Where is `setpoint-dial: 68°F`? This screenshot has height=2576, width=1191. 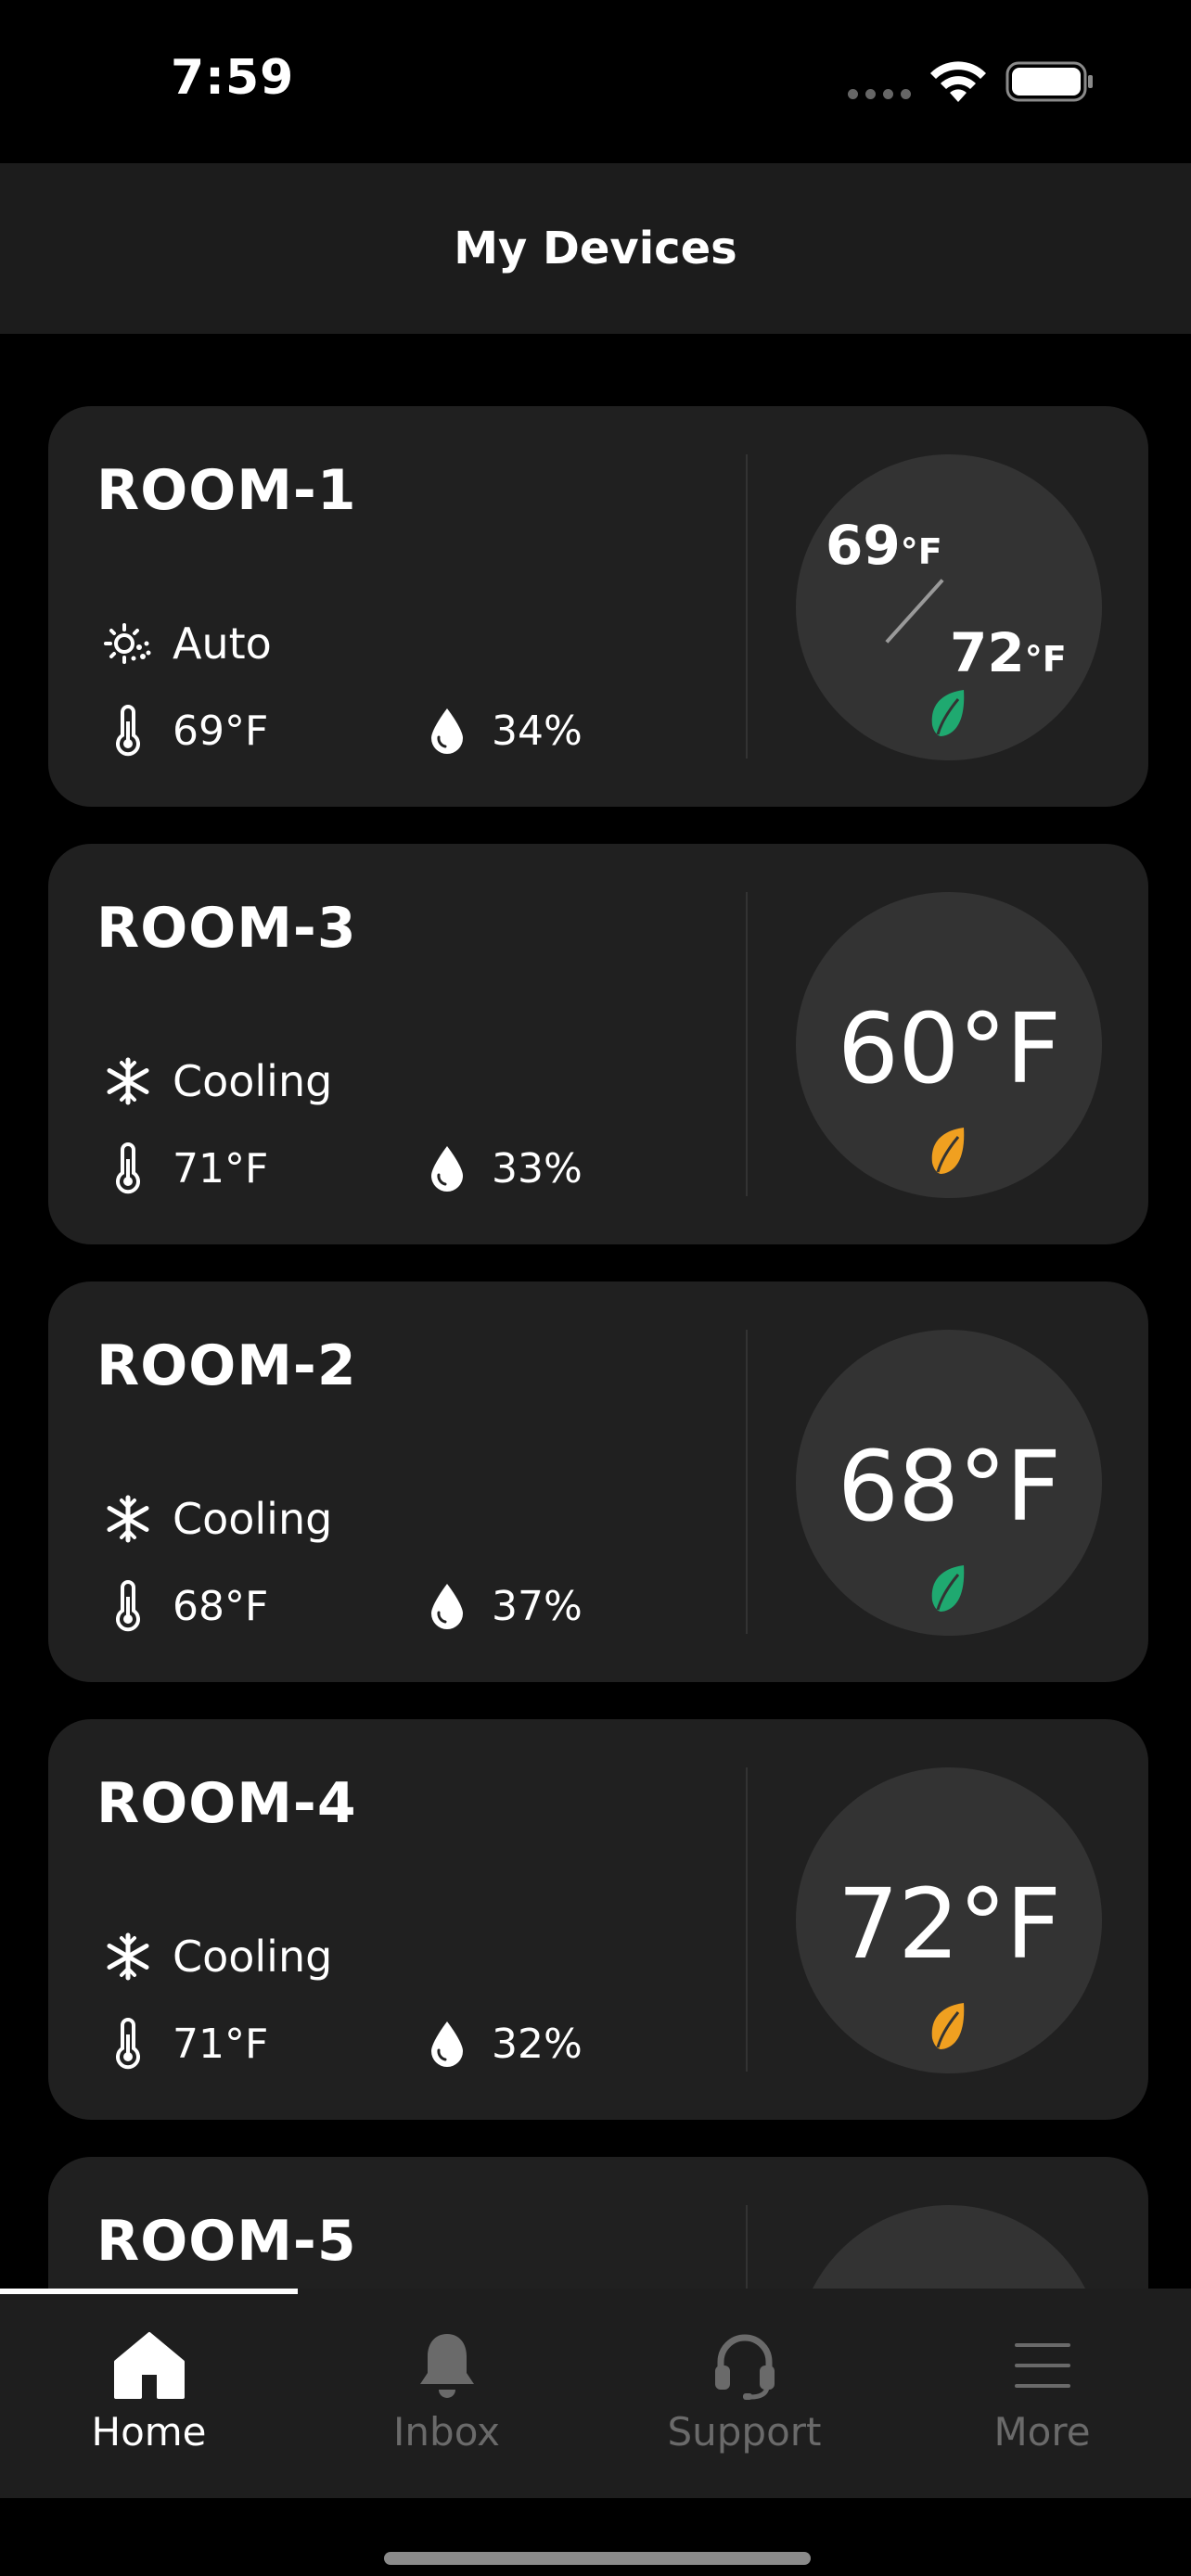
setpoint-dial: 68°F is located at coordinates (949, 1483).